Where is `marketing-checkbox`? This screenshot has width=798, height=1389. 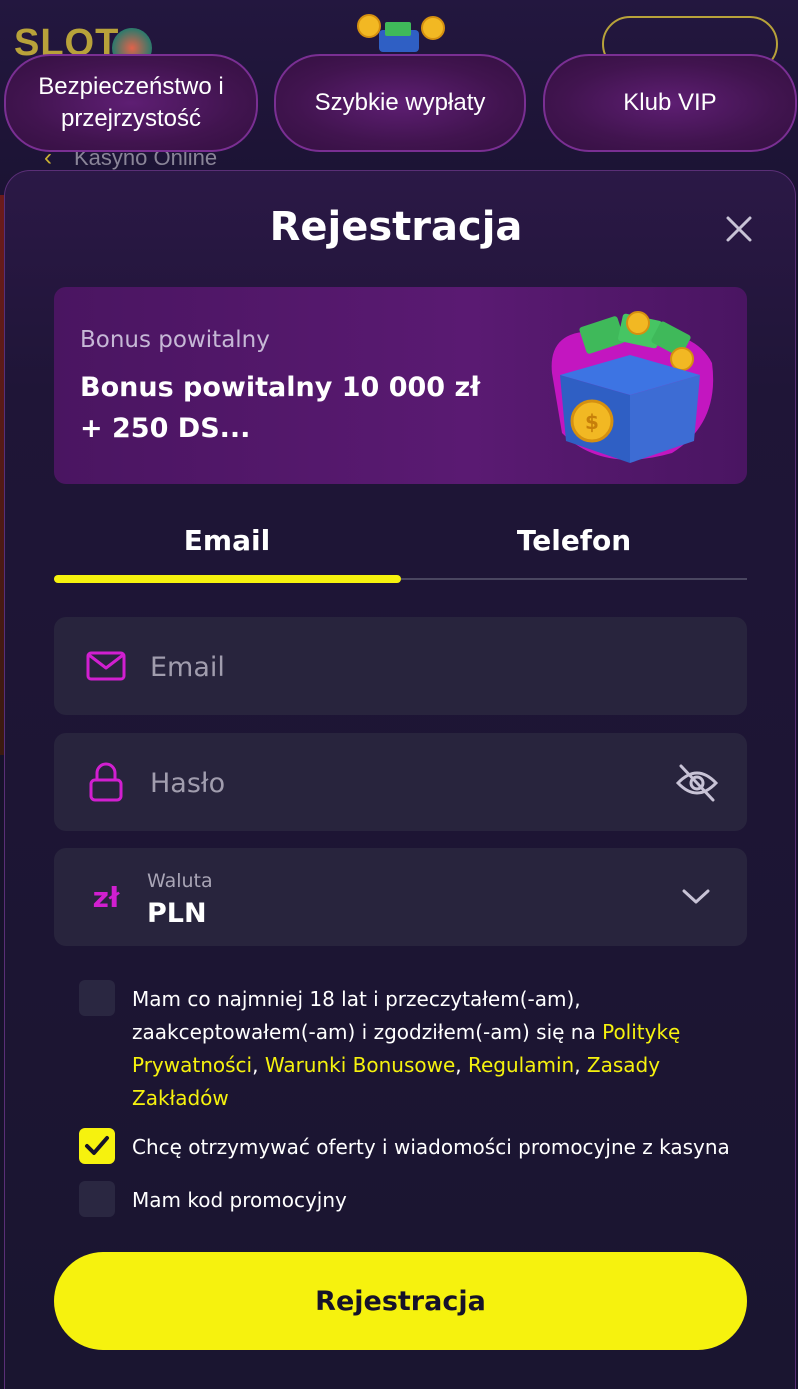 marketing-checkbox is located at coordinates (97, 1146).